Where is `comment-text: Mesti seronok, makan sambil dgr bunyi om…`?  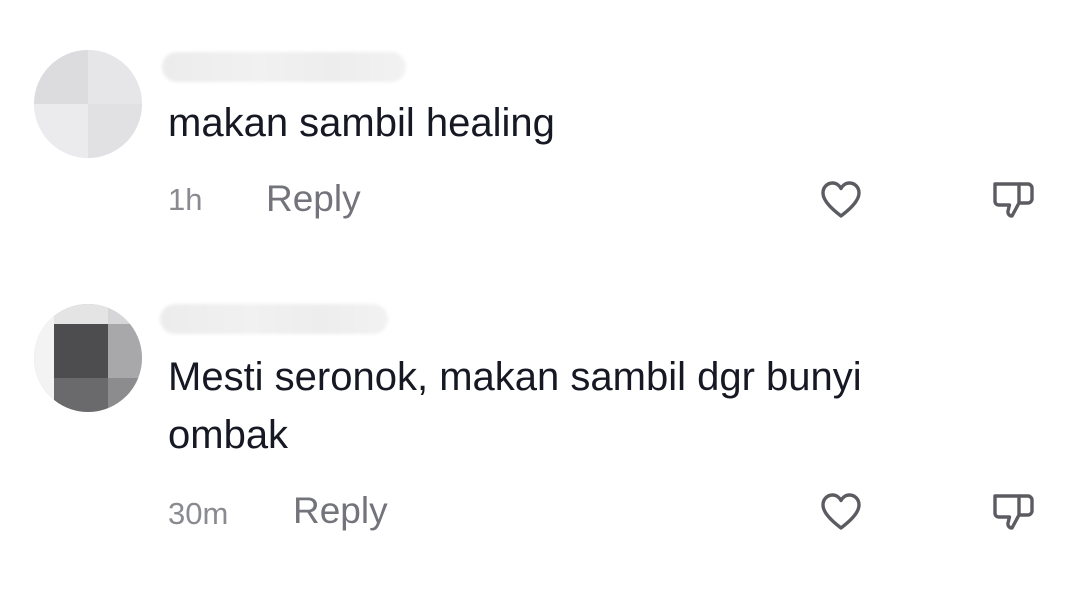
comment-text: Mesti seronok, makan sambil dgr bunyi om… is located at coordinates (515, 406).